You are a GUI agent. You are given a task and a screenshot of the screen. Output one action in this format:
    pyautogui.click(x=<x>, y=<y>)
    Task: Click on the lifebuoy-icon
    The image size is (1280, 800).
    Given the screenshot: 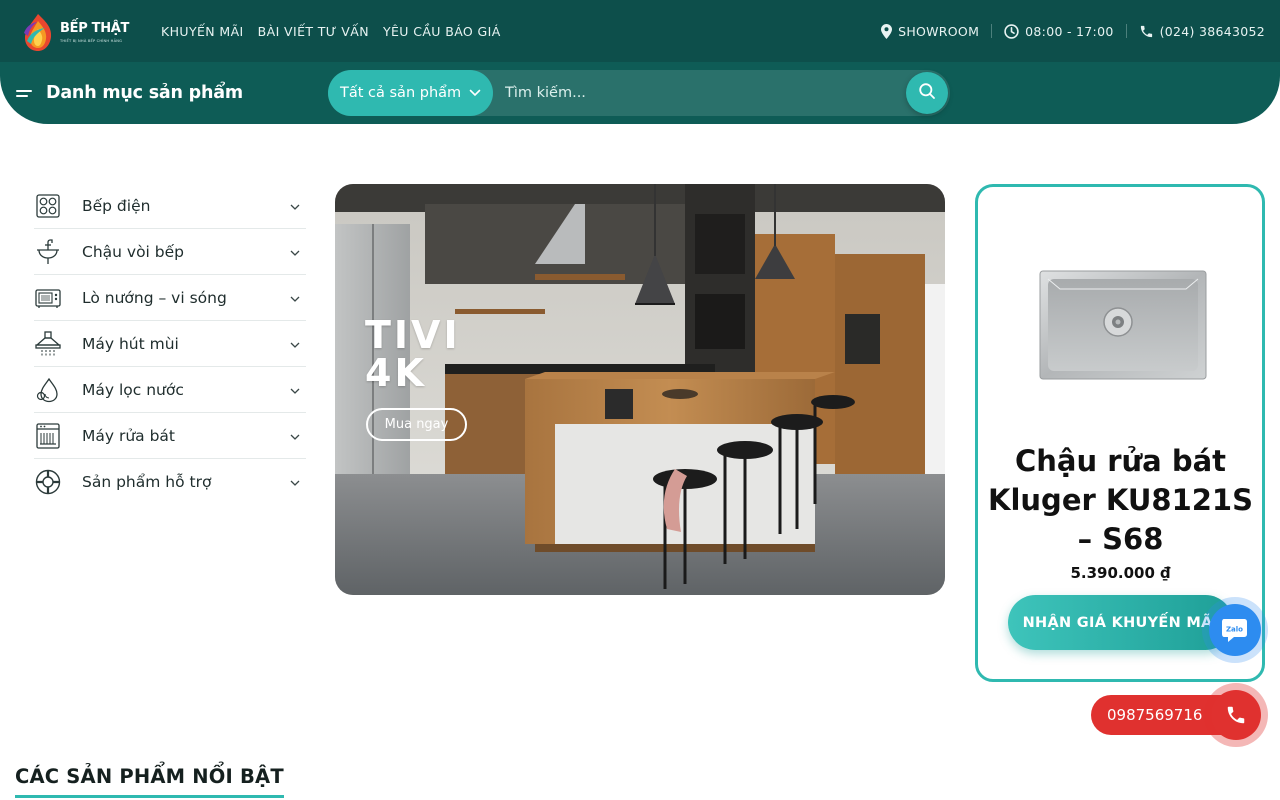 What is the action you would take?
    pyautogui.click(x=48, y=482)
    